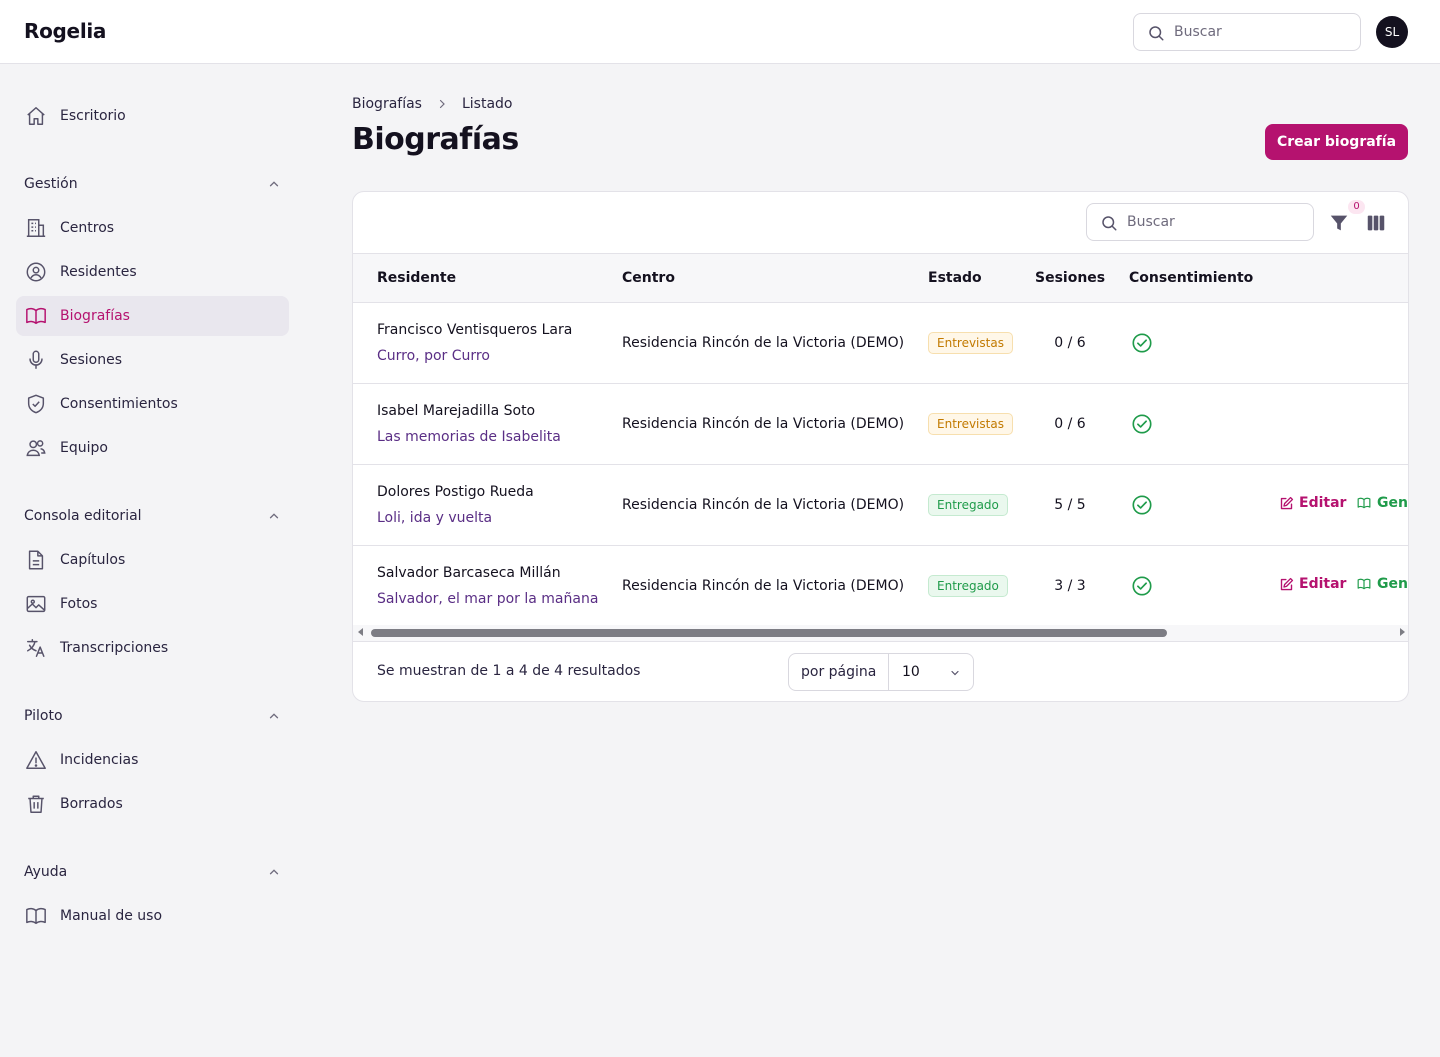 This screenshot has height=1057, width=1440. What do you see at coordinates (769, 633) in the screenshot?
I see `scrollbar-thumb` at bounding box center [769, 633].